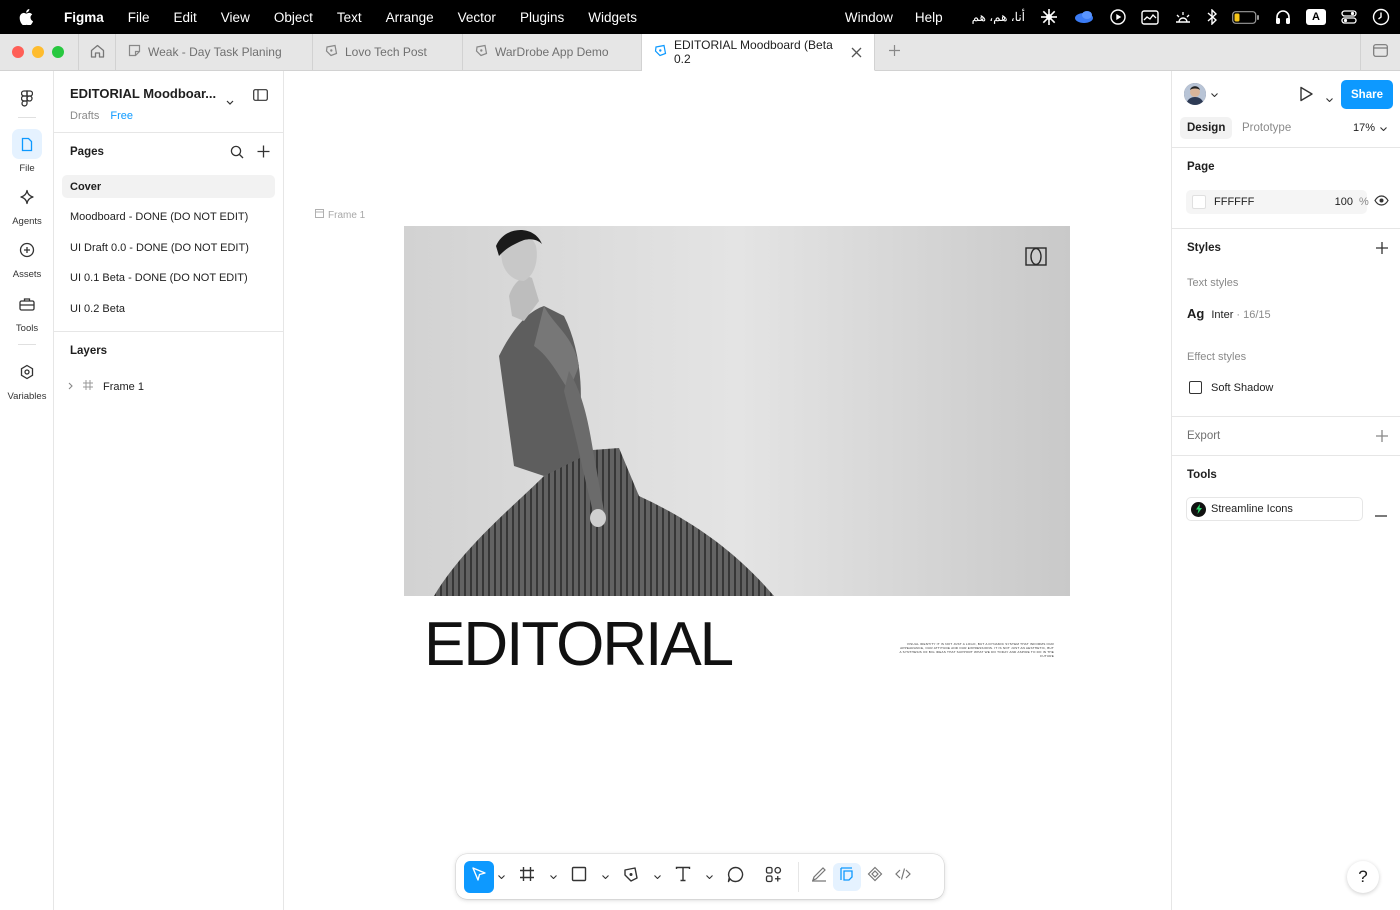 This screenshot has width=1400, height=910. What do you see at coordinates (27, 379) in the screenshot?
I see `rail-variables: Variables` at bounding box center [27, 379].